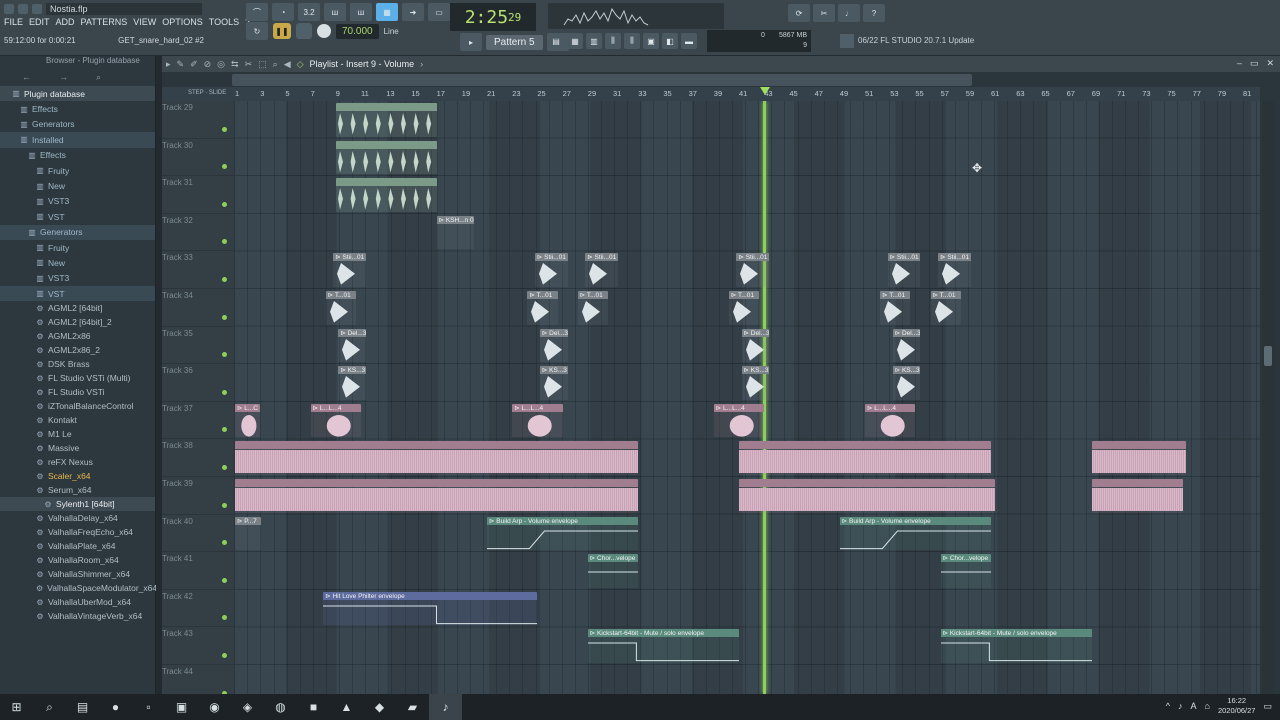 The width and height of the screenshot is (1280, 720). What do you see at coordinates (632, 41) in the screenshot?
I see `mixer-icon-2: ⫼` at bounding box center [632, 41].